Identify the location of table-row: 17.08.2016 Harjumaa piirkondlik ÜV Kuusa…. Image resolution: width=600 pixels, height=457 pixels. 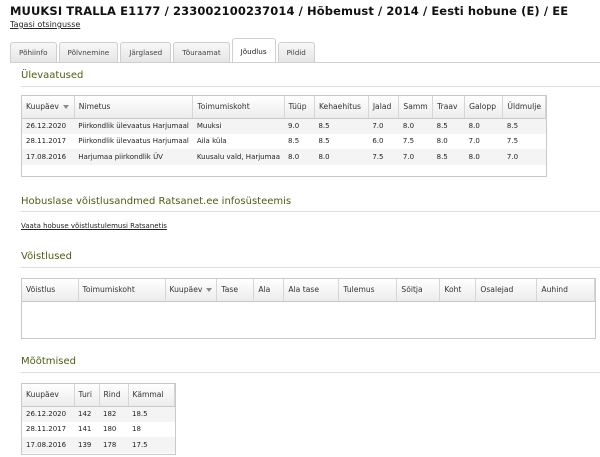
(284, 157).